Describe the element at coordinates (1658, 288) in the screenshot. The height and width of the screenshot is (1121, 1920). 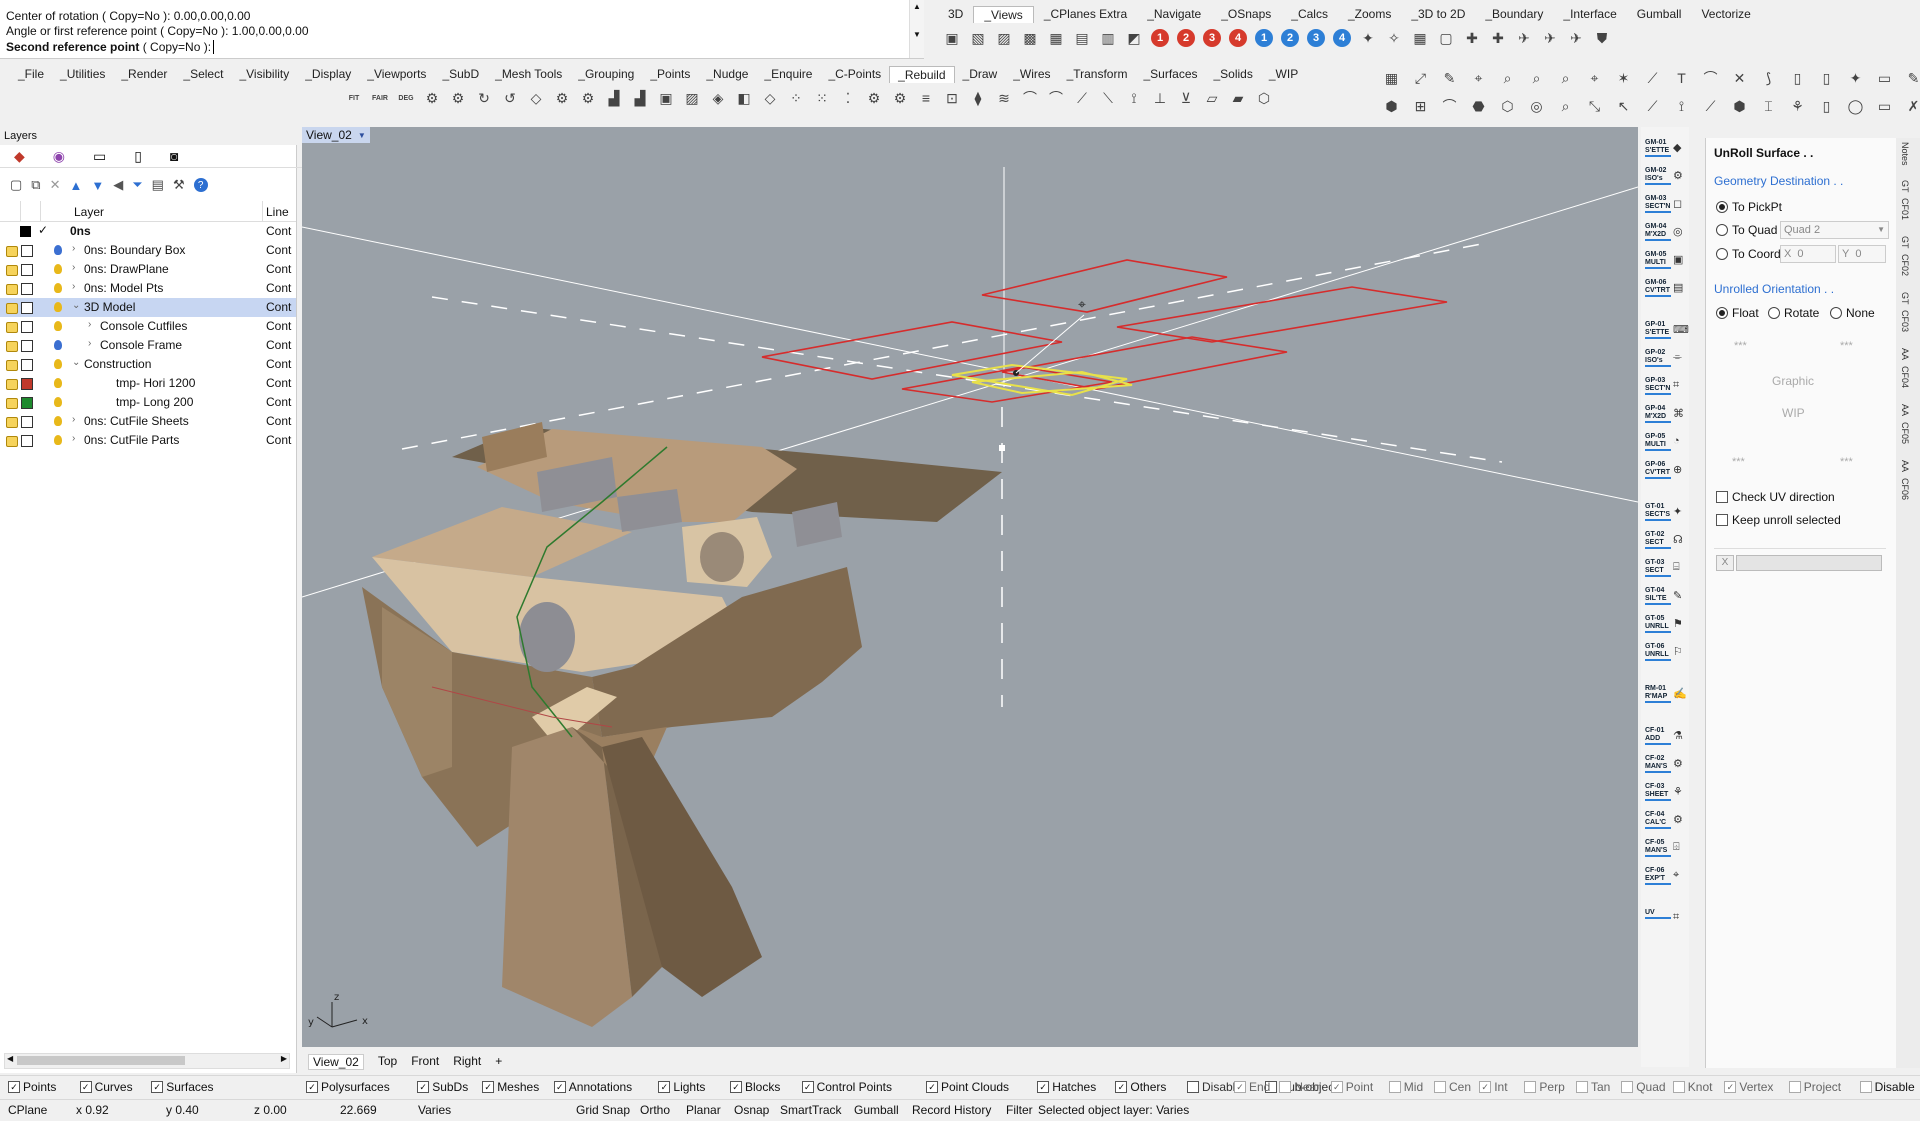
I see `custom-button: GM-06 CV'TRT` at that location.